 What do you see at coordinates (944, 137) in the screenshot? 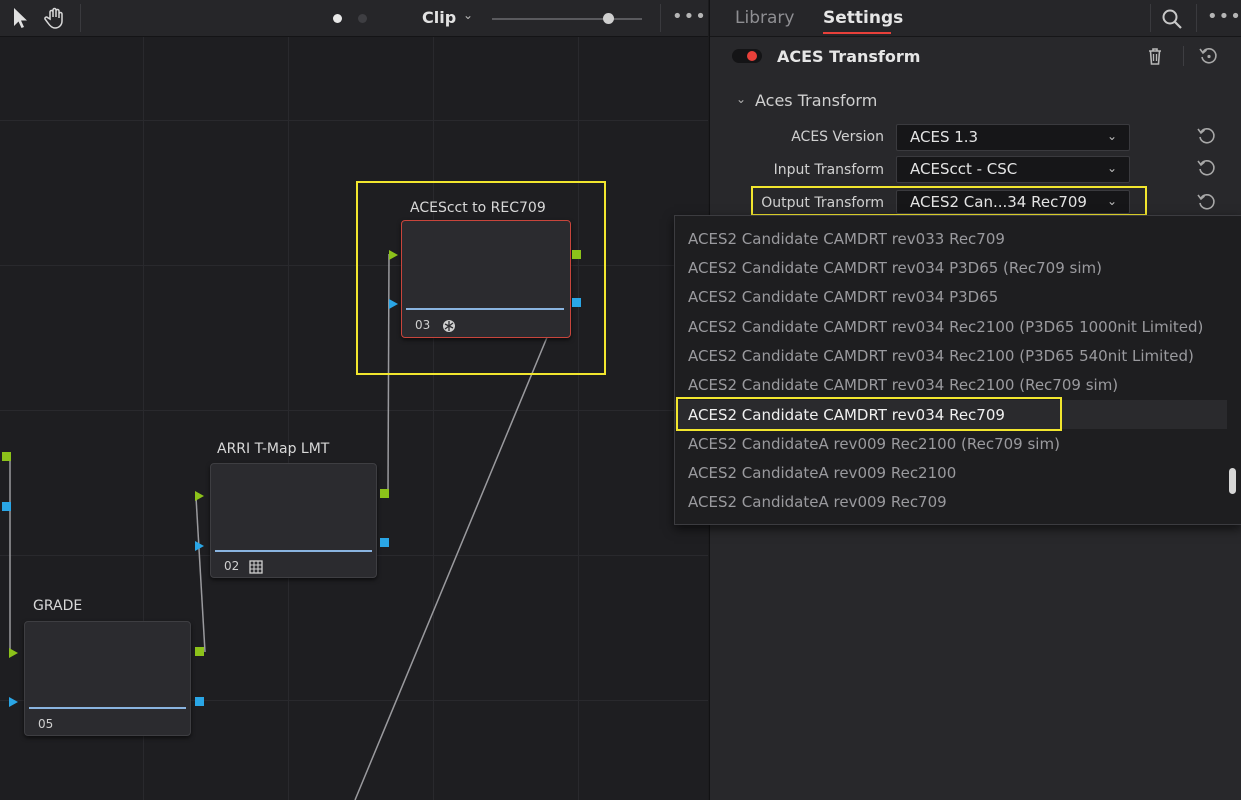
I see `dropdown-value: ACES 1.3` at bounding box center [944, 137].